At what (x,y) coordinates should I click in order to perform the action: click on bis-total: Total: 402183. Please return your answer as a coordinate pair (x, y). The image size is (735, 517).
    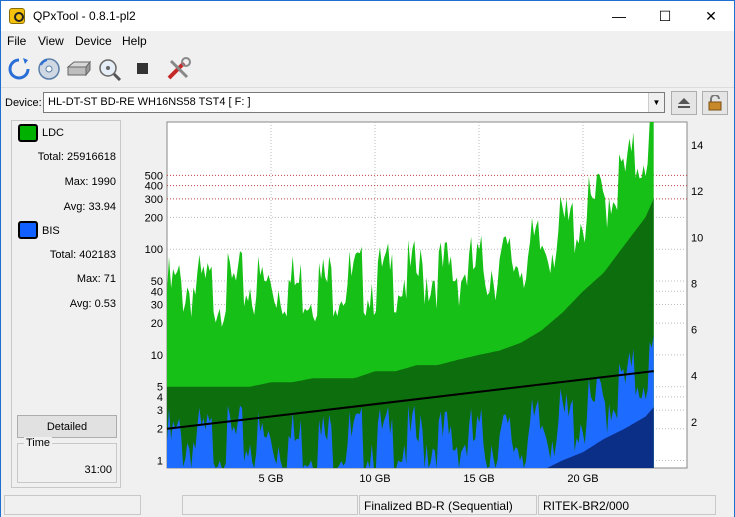
    Looking at the image, I should click on (83, 255).